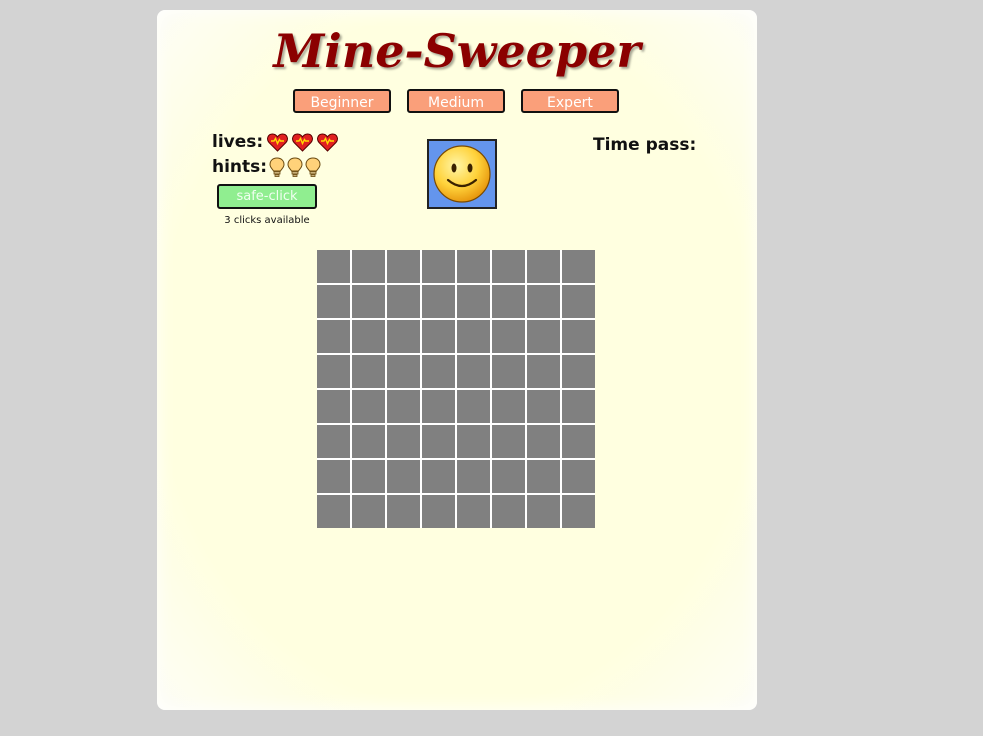 This screenshot has height=736, width=983. I want to click on mine-board, so click(456, 389).